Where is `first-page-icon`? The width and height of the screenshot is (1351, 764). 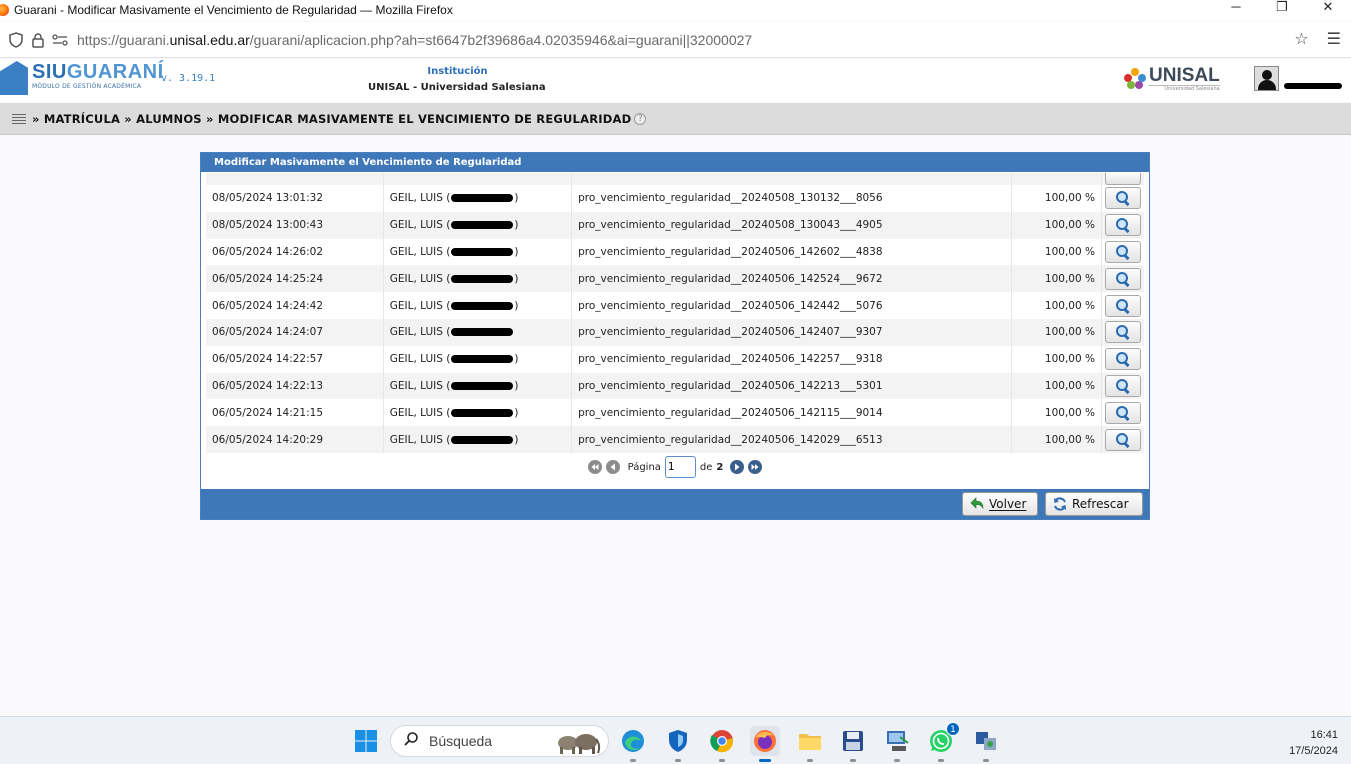
first-page-icon is located at coordinates (594, 467).